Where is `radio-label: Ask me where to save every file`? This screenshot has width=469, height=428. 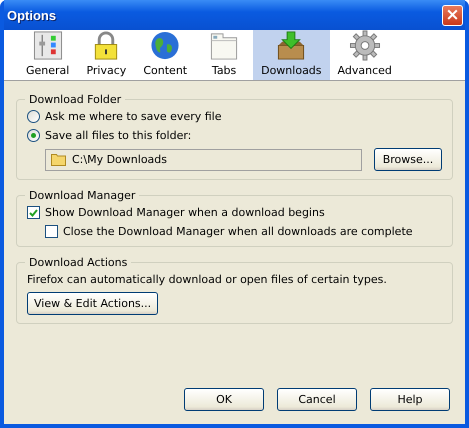
radio-label: Ask me where to save every file is located at coordinates (133, 116).